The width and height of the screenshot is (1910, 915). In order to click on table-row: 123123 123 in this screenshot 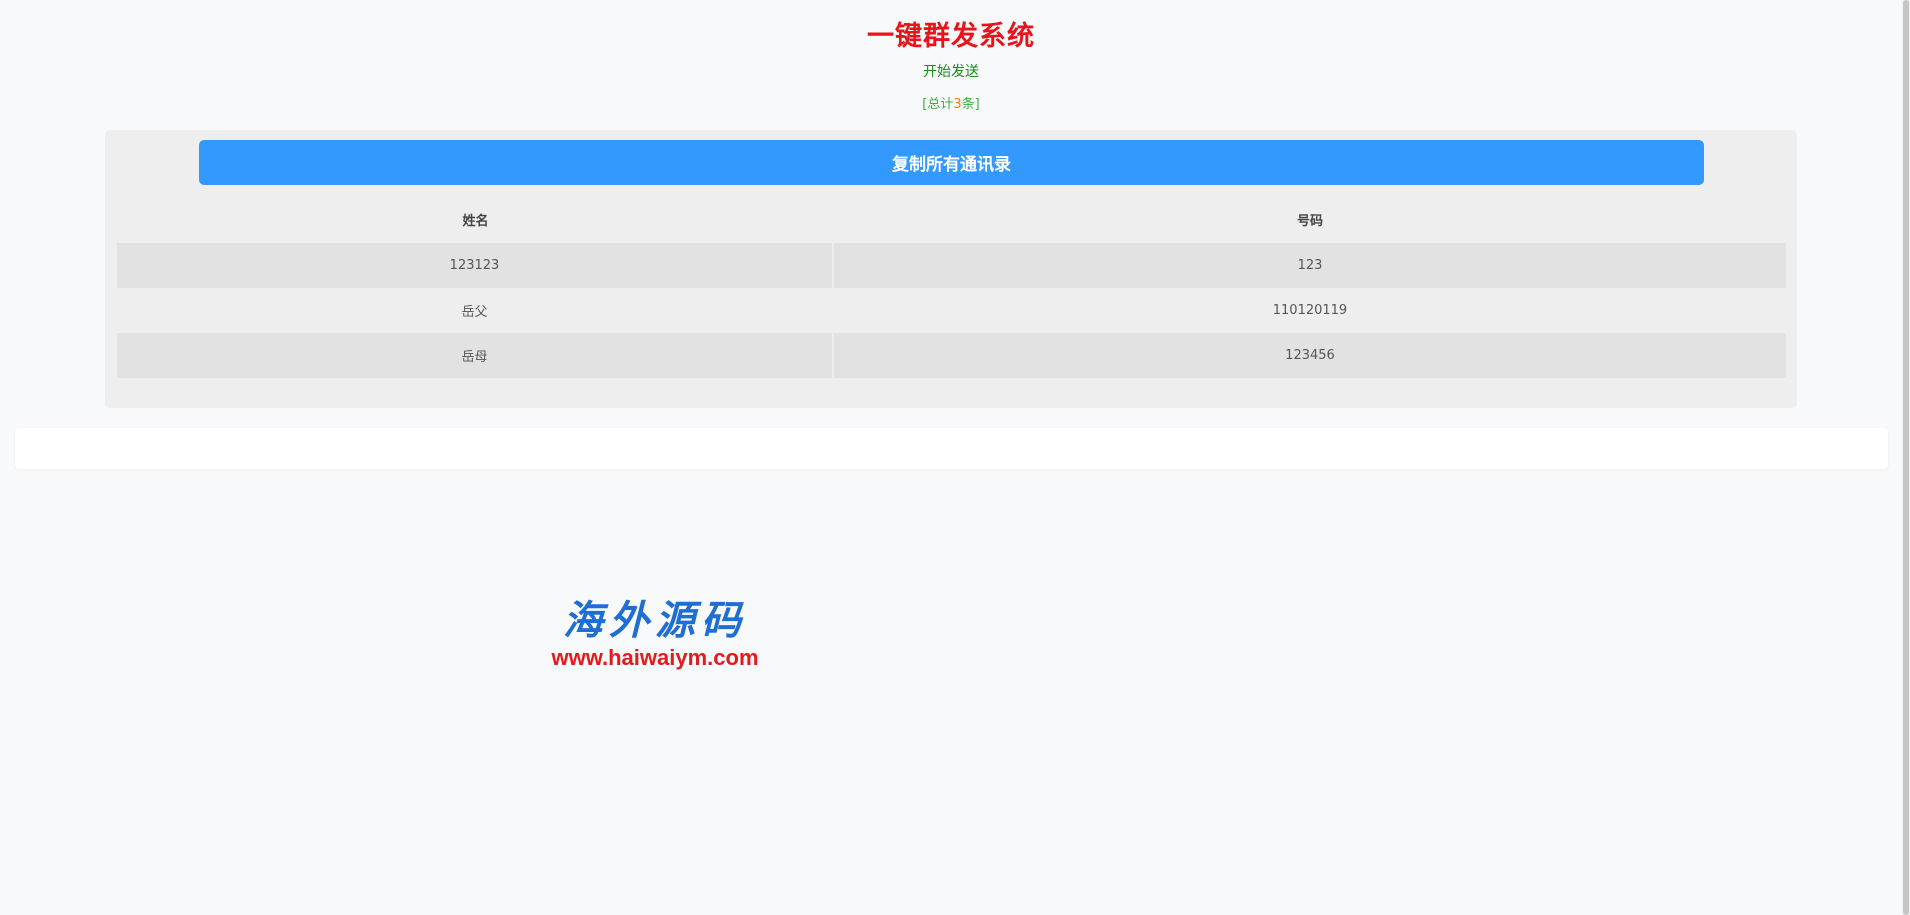, I will do `click(951, 265)`.